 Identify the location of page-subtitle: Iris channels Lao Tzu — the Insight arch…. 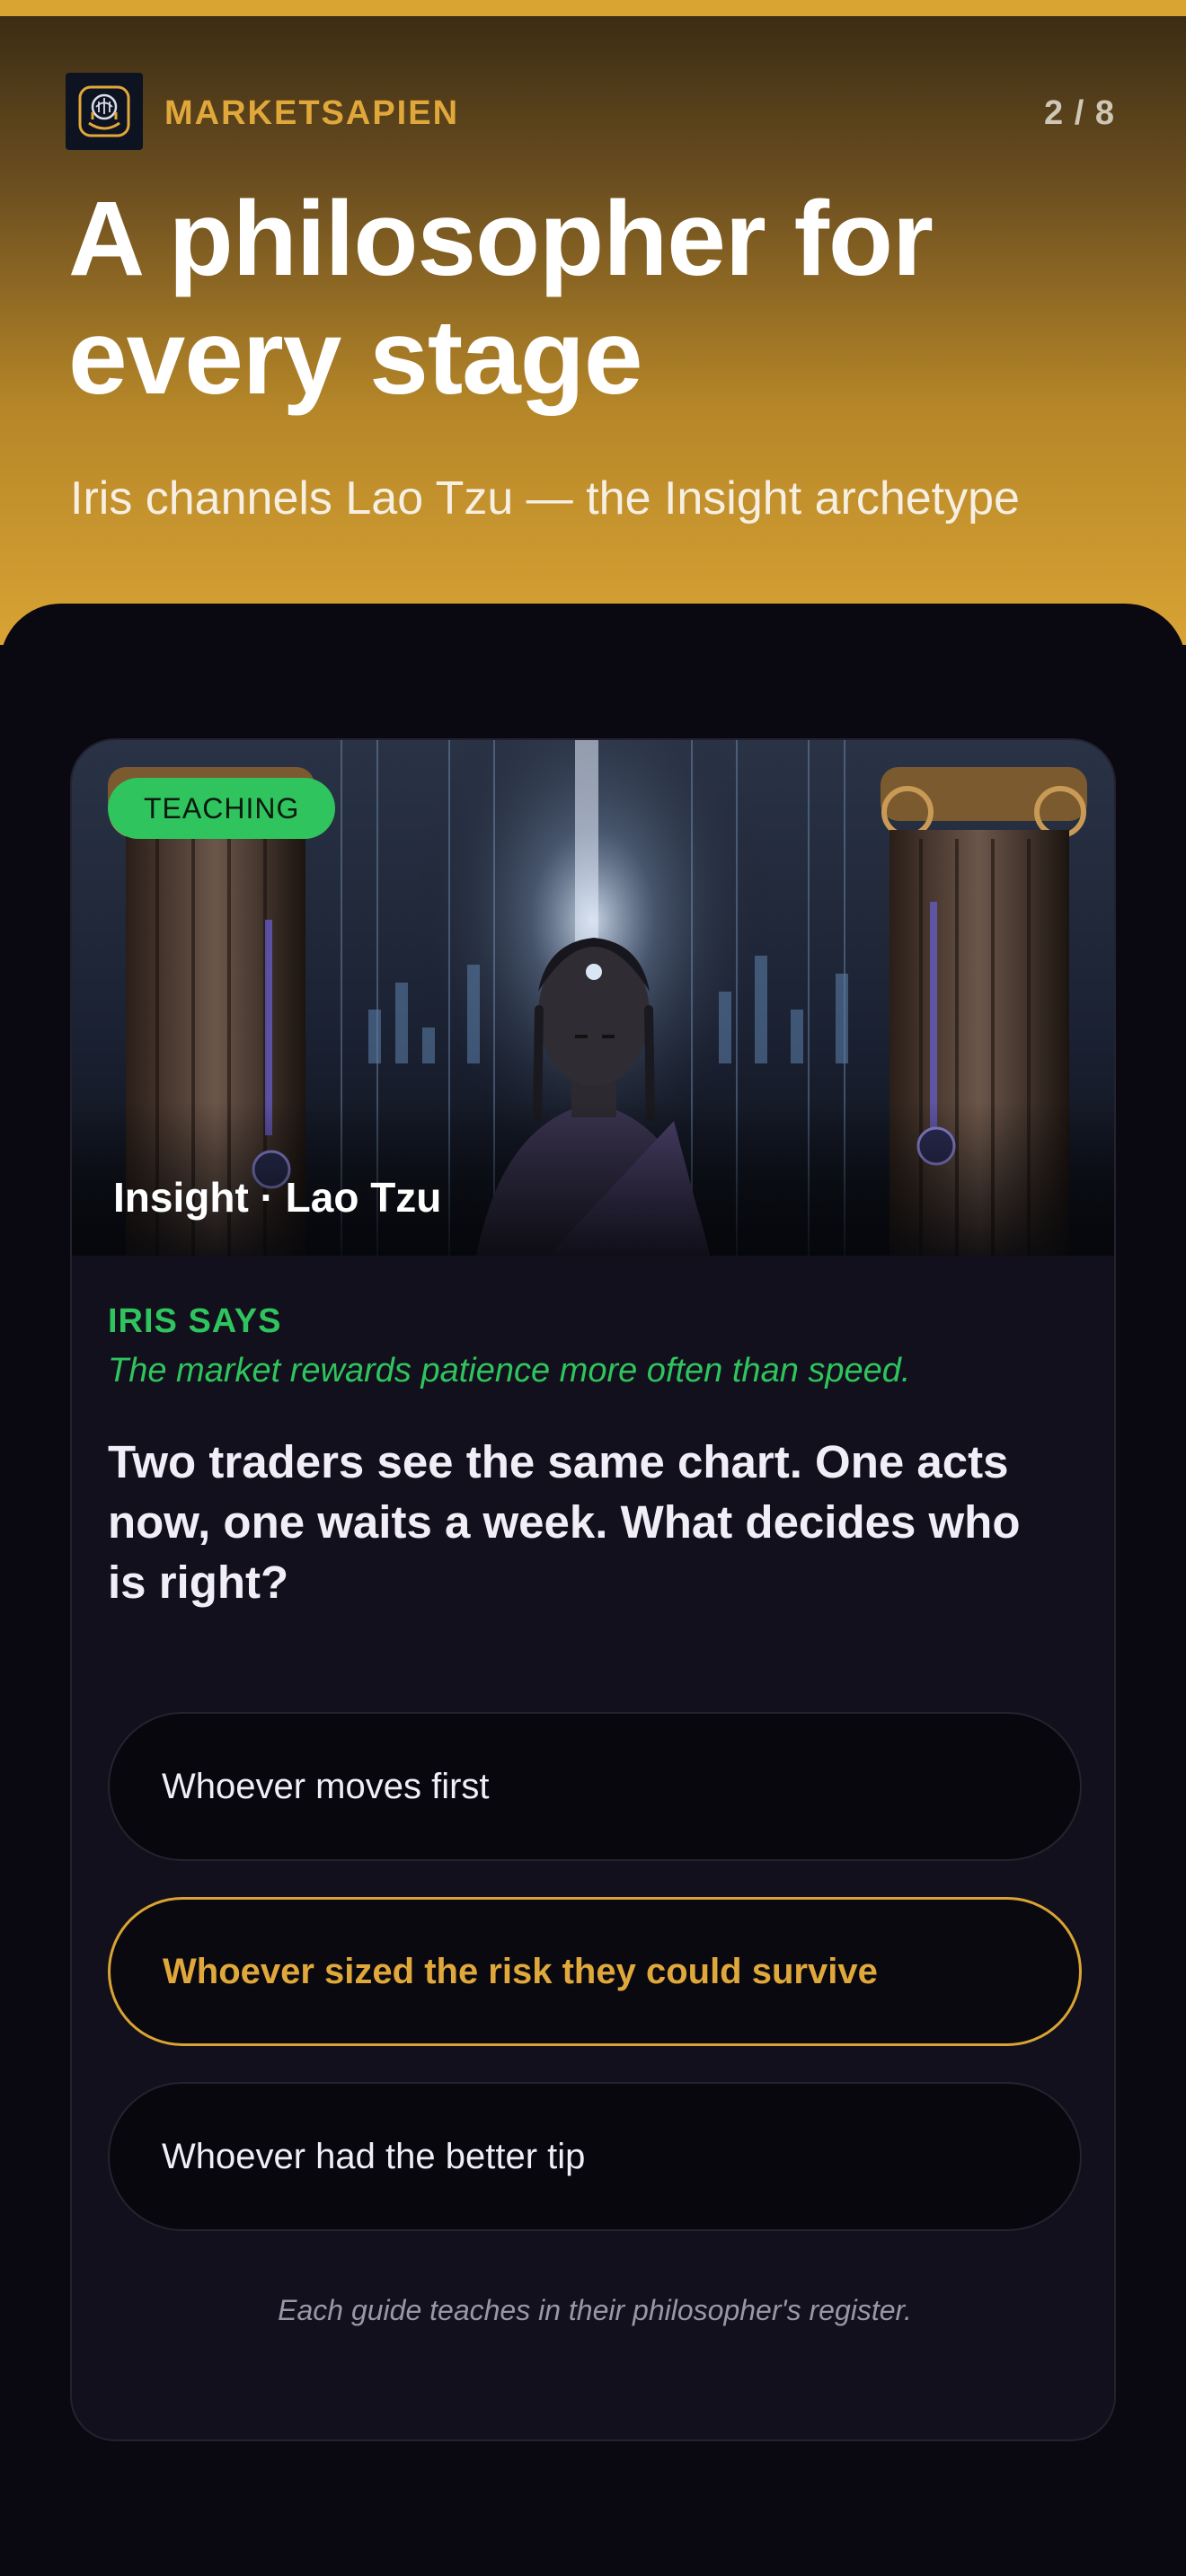
(545, 498).